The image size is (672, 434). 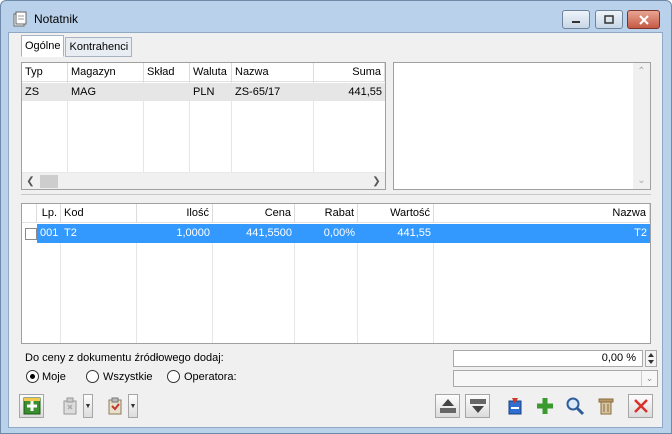 I want to click on add-document-icon, so click(x=31, y=406).